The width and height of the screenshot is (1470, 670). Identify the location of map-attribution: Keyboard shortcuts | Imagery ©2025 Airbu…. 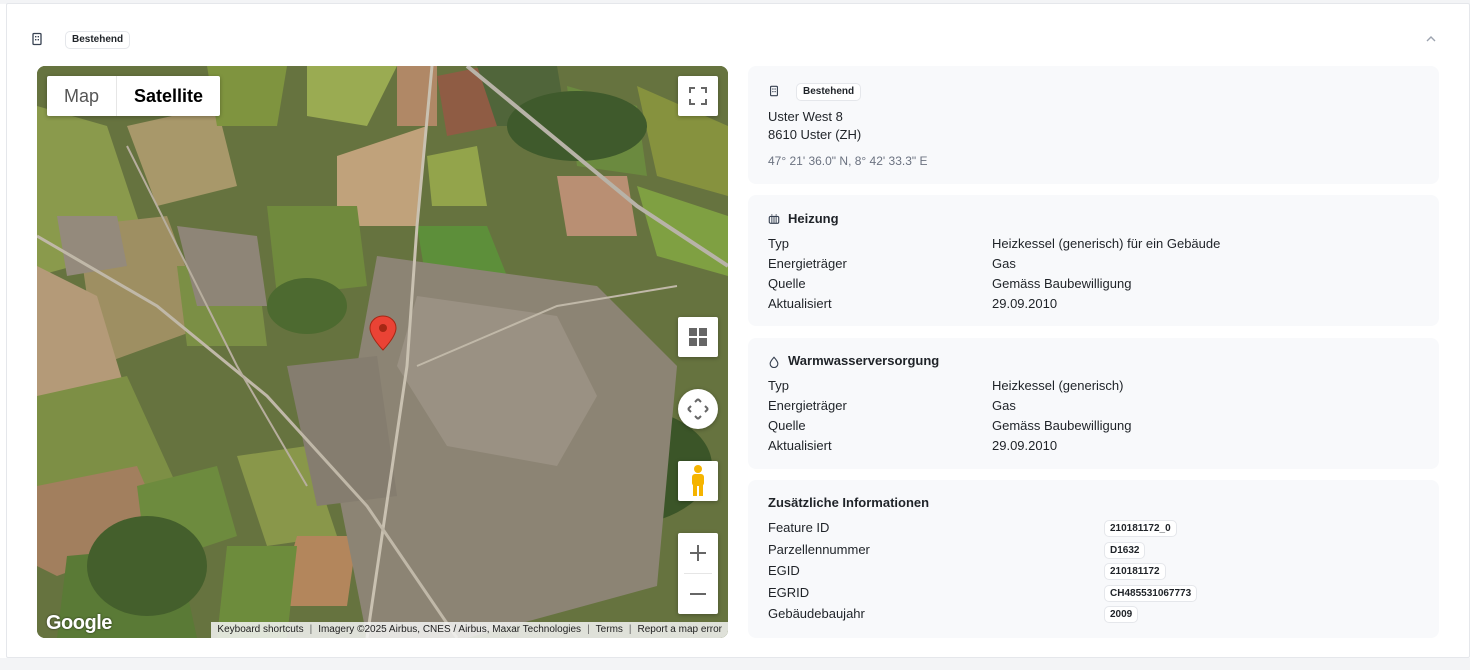
(469, 630).